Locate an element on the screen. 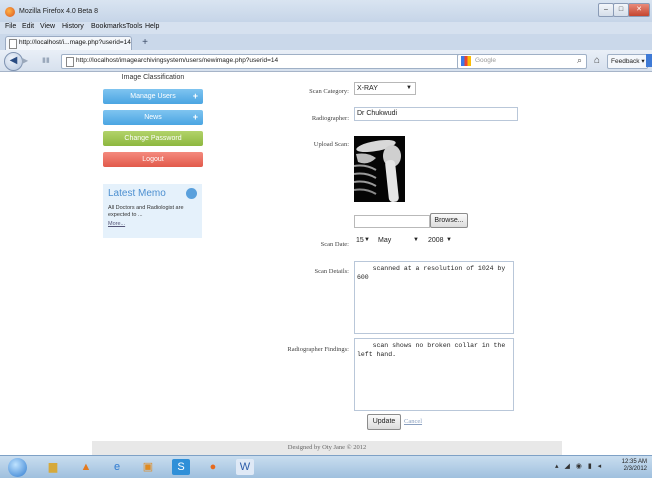  search-icon: ⌕ is located at coordinates (579, 60).